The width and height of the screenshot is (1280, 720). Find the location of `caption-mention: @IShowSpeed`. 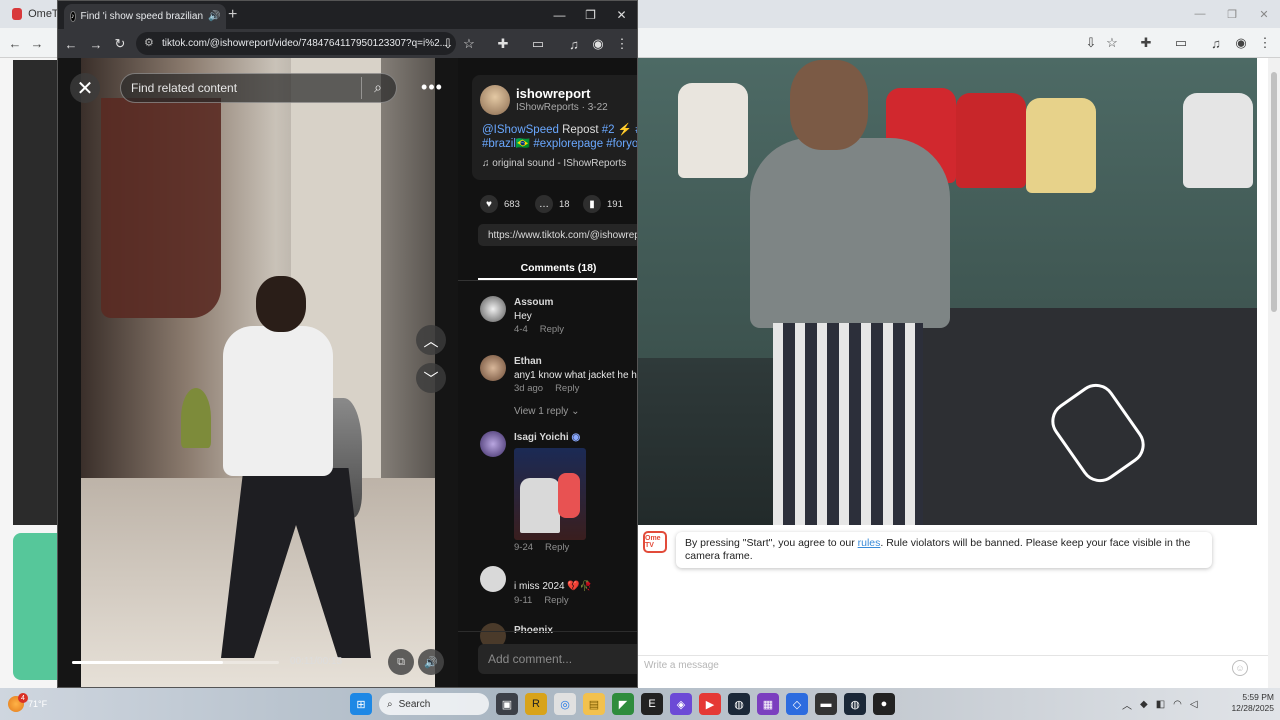

caption-mention: @IShowSpeed is located at coordinates (520, 130).